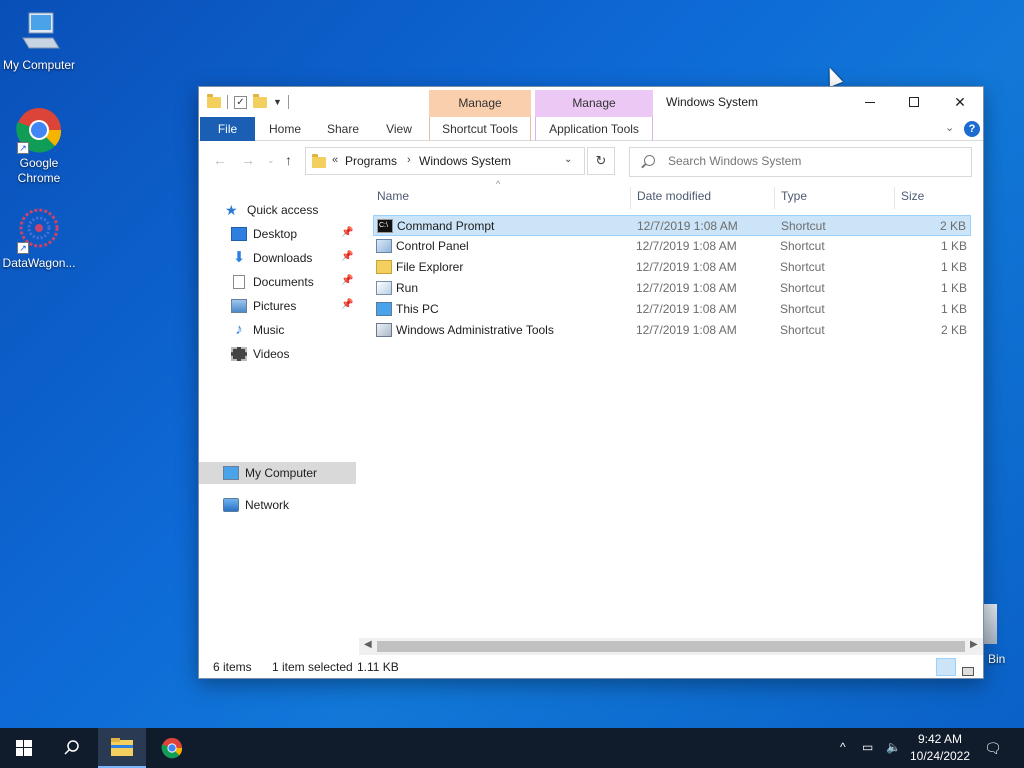  What do you see at coordinates (264, 234) in the screenshot?
I see `nav-desktop: Desktop` at bounding box center [264, 234].